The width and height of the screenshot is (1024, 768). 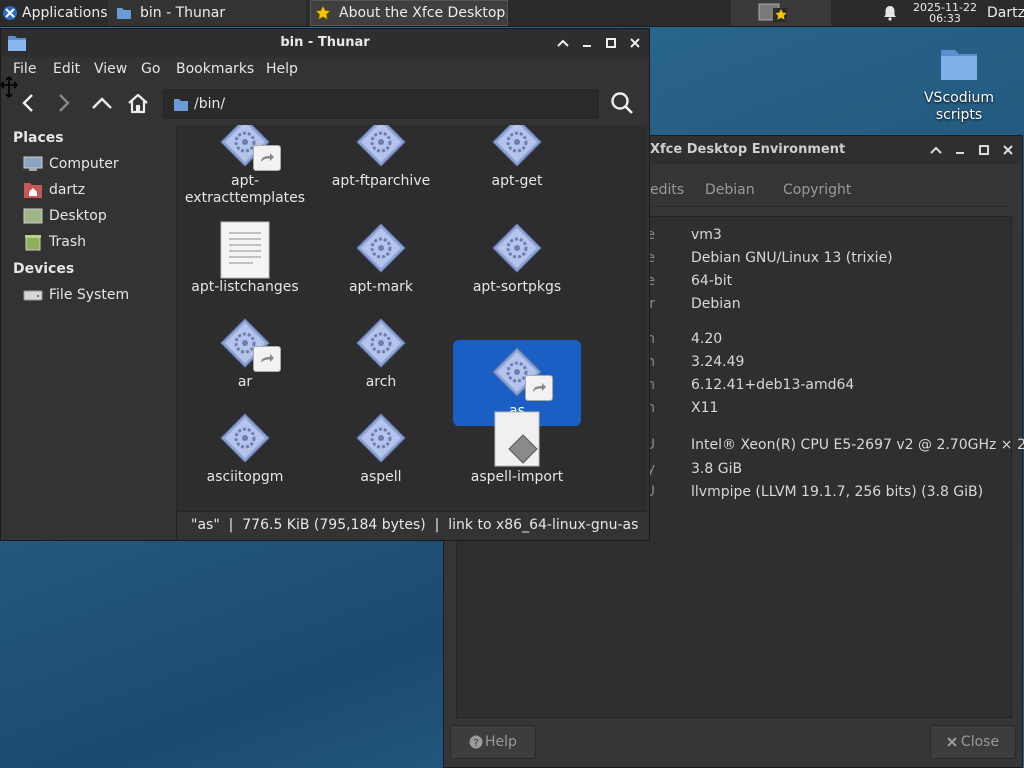 I want to click on star-icon, so click(x=323, y=12).